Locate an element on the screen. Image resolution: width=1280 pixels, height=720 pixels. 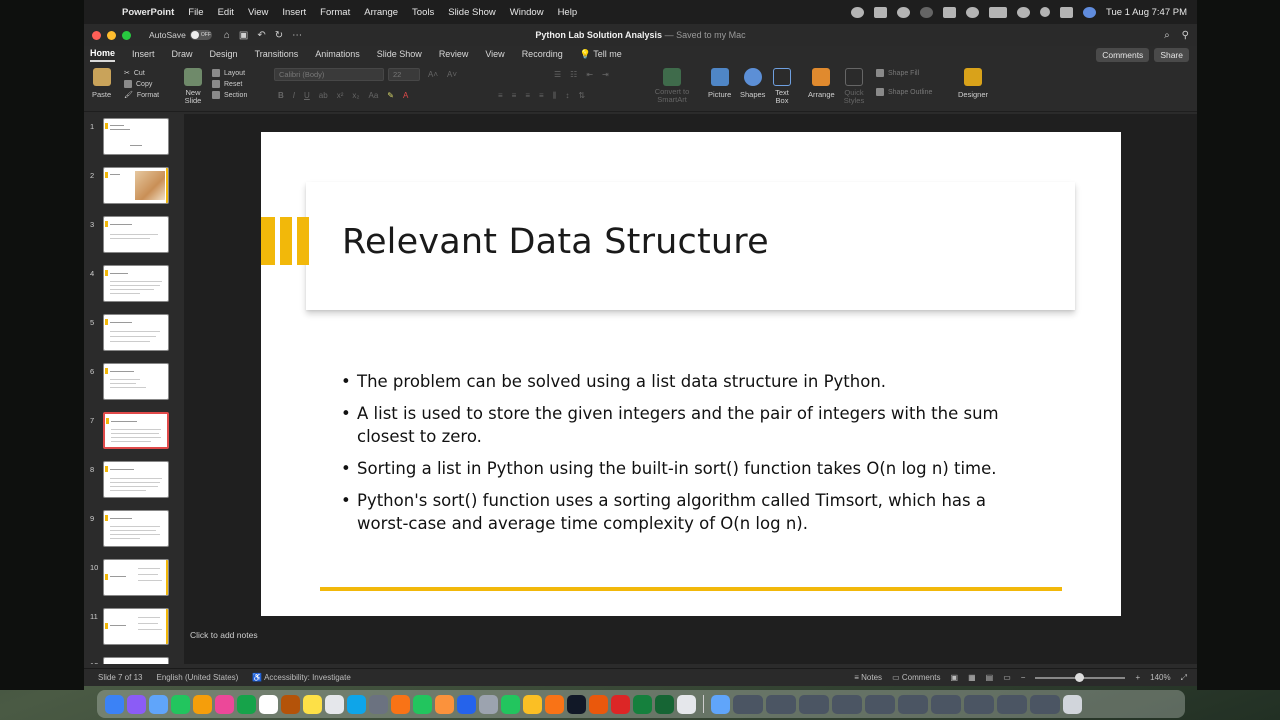
shield-icon is located at coordinates (950, 12).